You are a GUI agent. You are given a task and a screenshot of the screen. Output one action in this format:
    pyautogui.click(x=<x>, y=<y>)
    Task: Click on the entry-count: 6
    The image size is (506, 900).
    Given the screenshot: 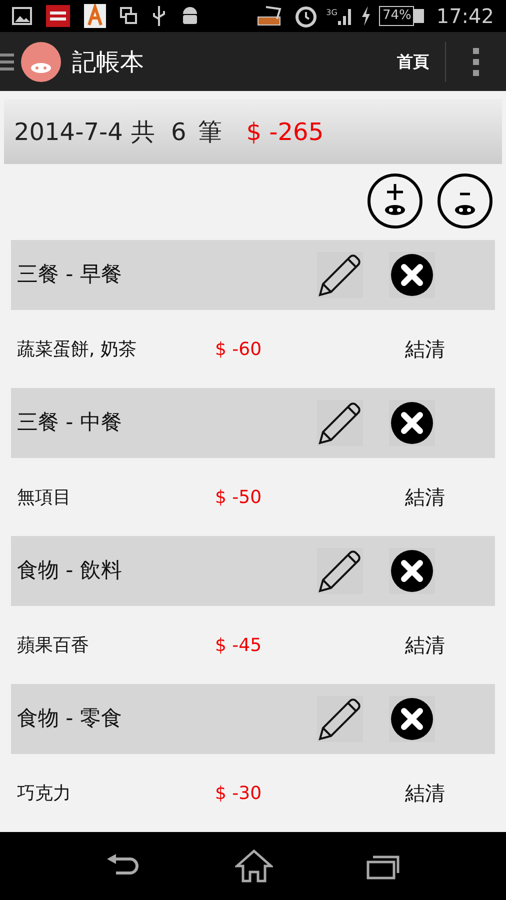 What is the action you would take?
    pyautogui.click(x=178, y=132)
    